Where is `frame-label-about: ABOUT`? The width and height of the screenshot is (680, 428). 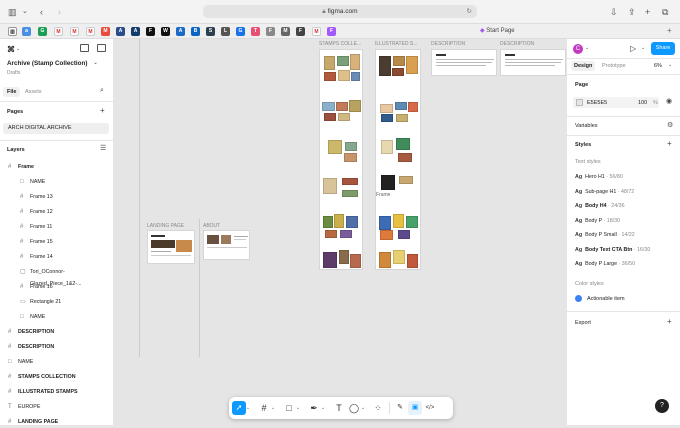 frame-label-about: ABOUT is located at coordinates (211, 226).